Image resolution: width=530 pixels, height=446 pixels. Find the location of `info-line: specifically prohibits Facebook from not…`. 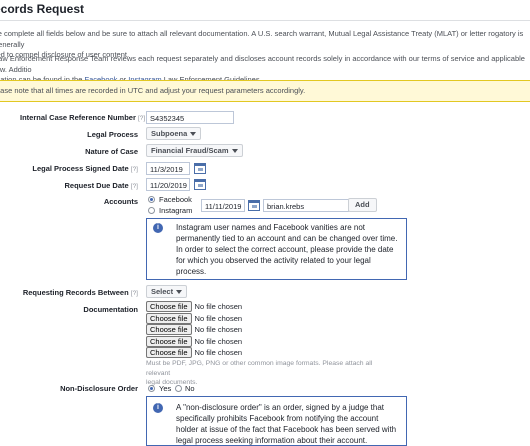

info-line: specifically prohibits Facebook from not… is located at coordinates (277, 418).